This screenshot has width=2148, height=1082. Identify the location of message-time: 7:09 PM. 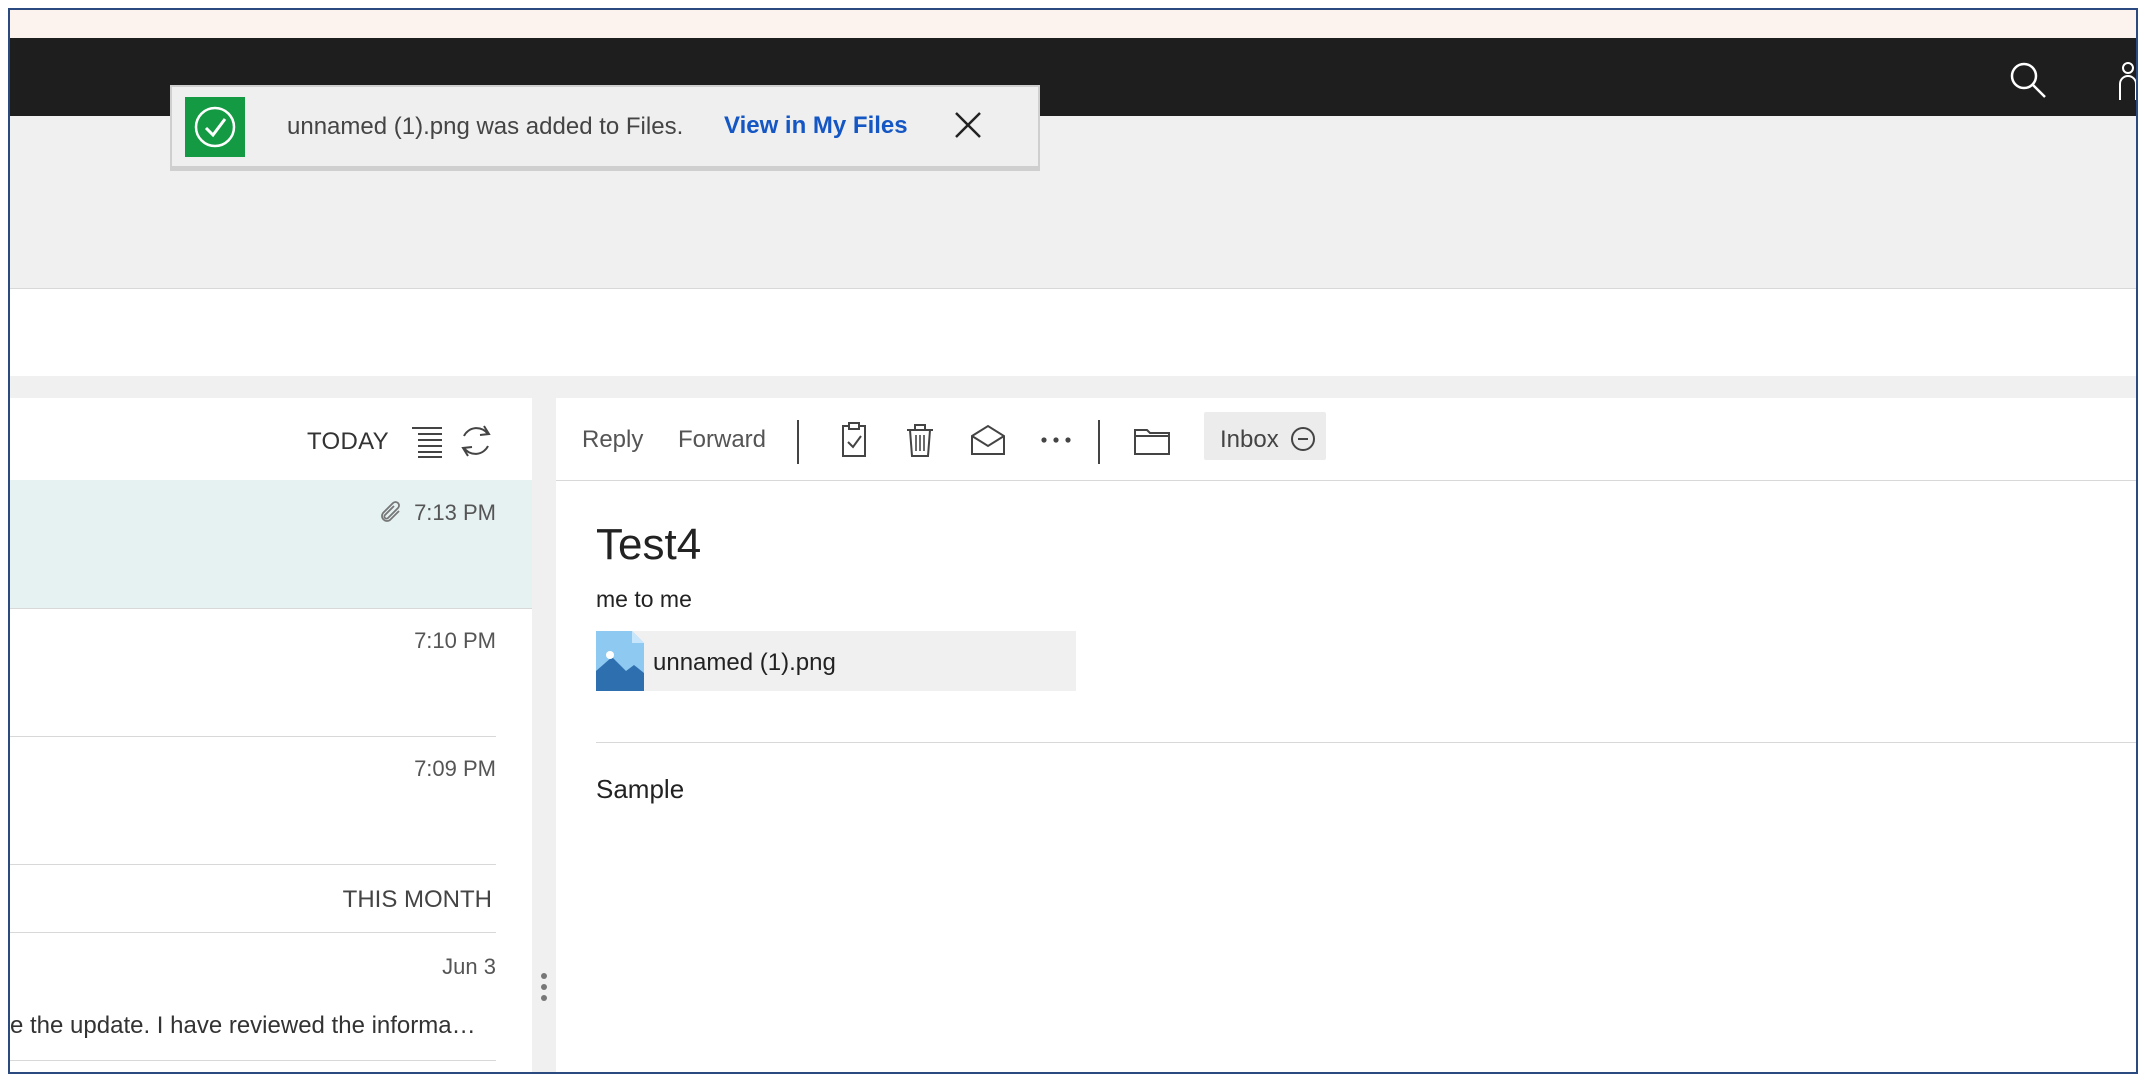
(455, 768).